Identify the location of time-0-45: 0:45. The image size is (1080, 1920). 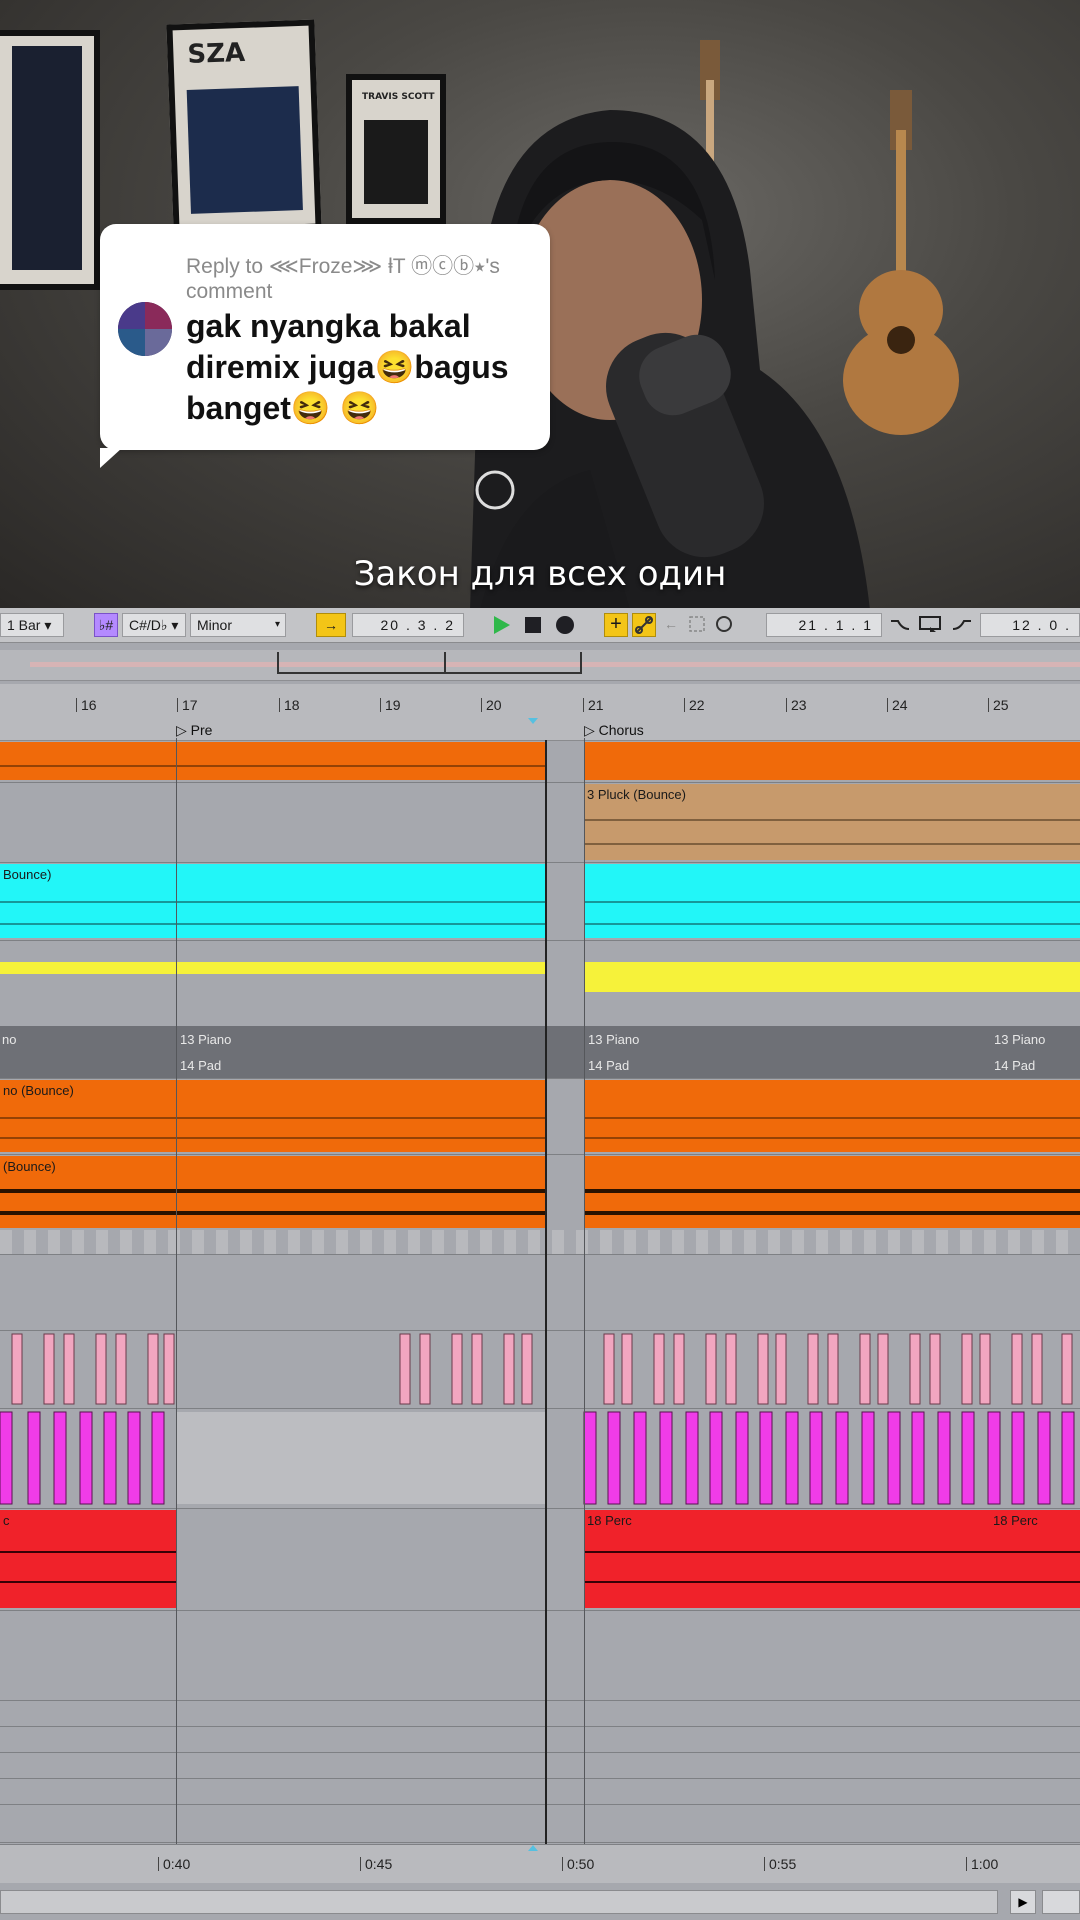
(376, 1864).